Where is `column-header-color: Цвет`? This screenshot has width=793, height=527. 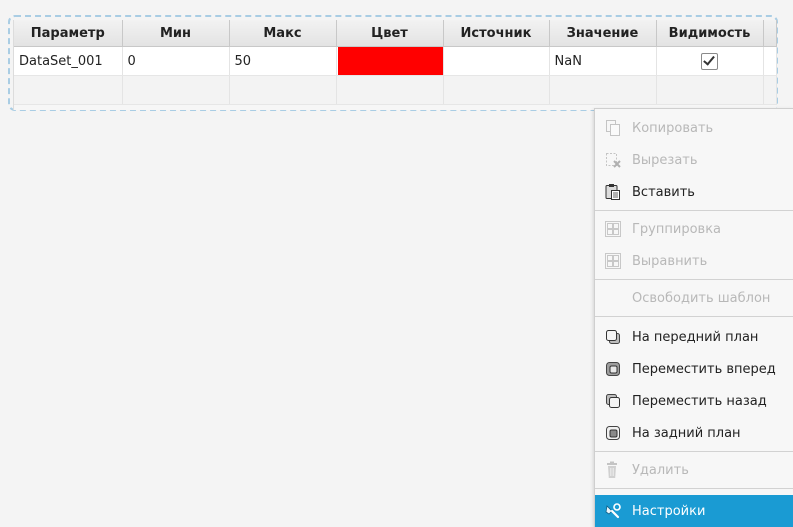 column-header-color: Цвет is located at coordinates (390, 33).